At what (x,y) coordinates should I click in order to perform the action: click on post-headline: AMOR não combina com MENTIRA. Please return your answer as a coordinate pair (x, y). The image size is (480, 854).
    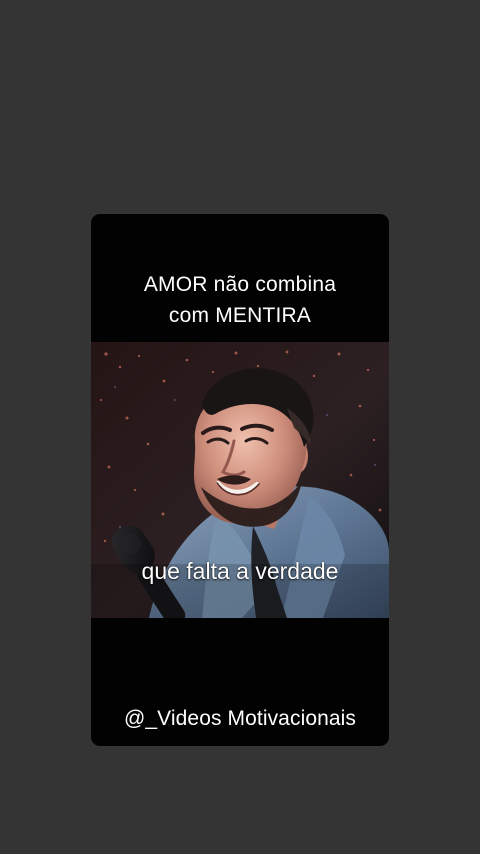
    Looking at the image, I should click on (240, 300).